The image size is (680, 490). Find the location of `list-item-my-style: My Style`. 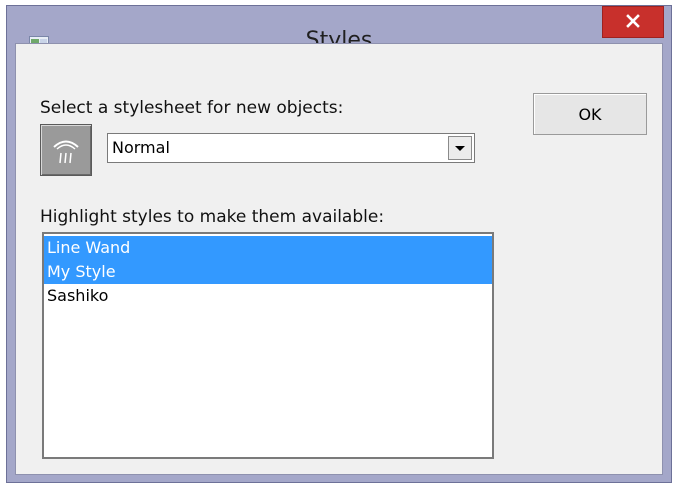

list-item-my-style: My Style is located at coordinates (268, 272).